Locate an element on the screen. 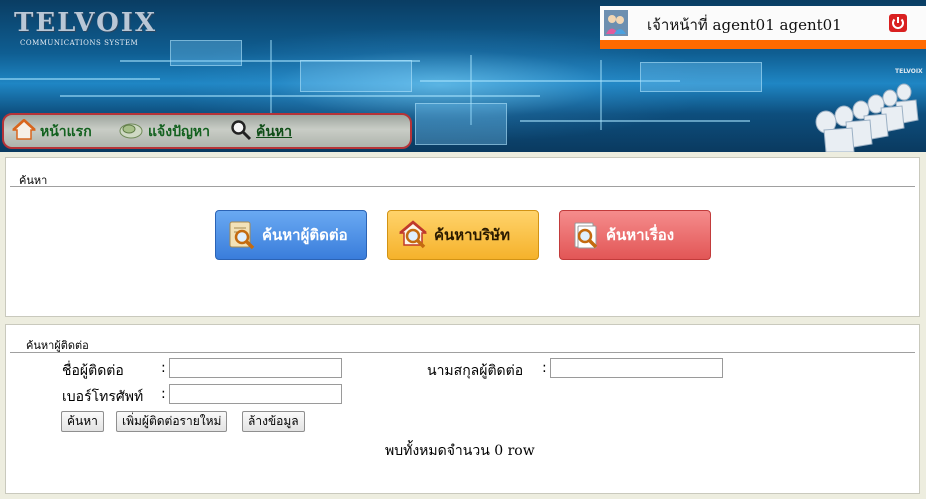 Image resolution: width=926 pixels, height=499 pixels. contact-search-icon is located at coordinates (242, 235).